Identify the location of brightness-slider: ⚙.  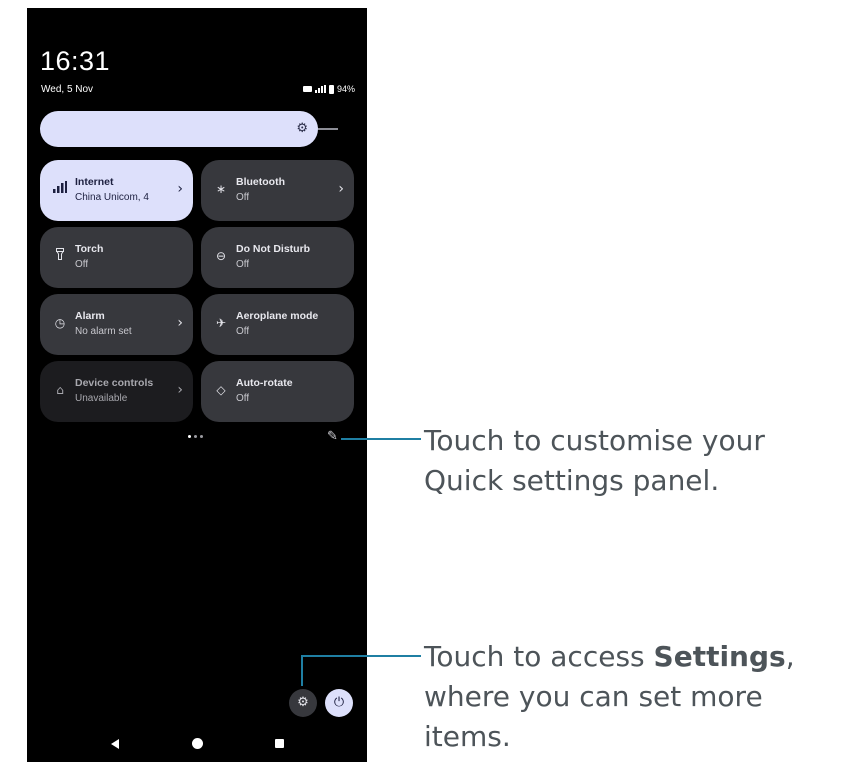
(179, 129).